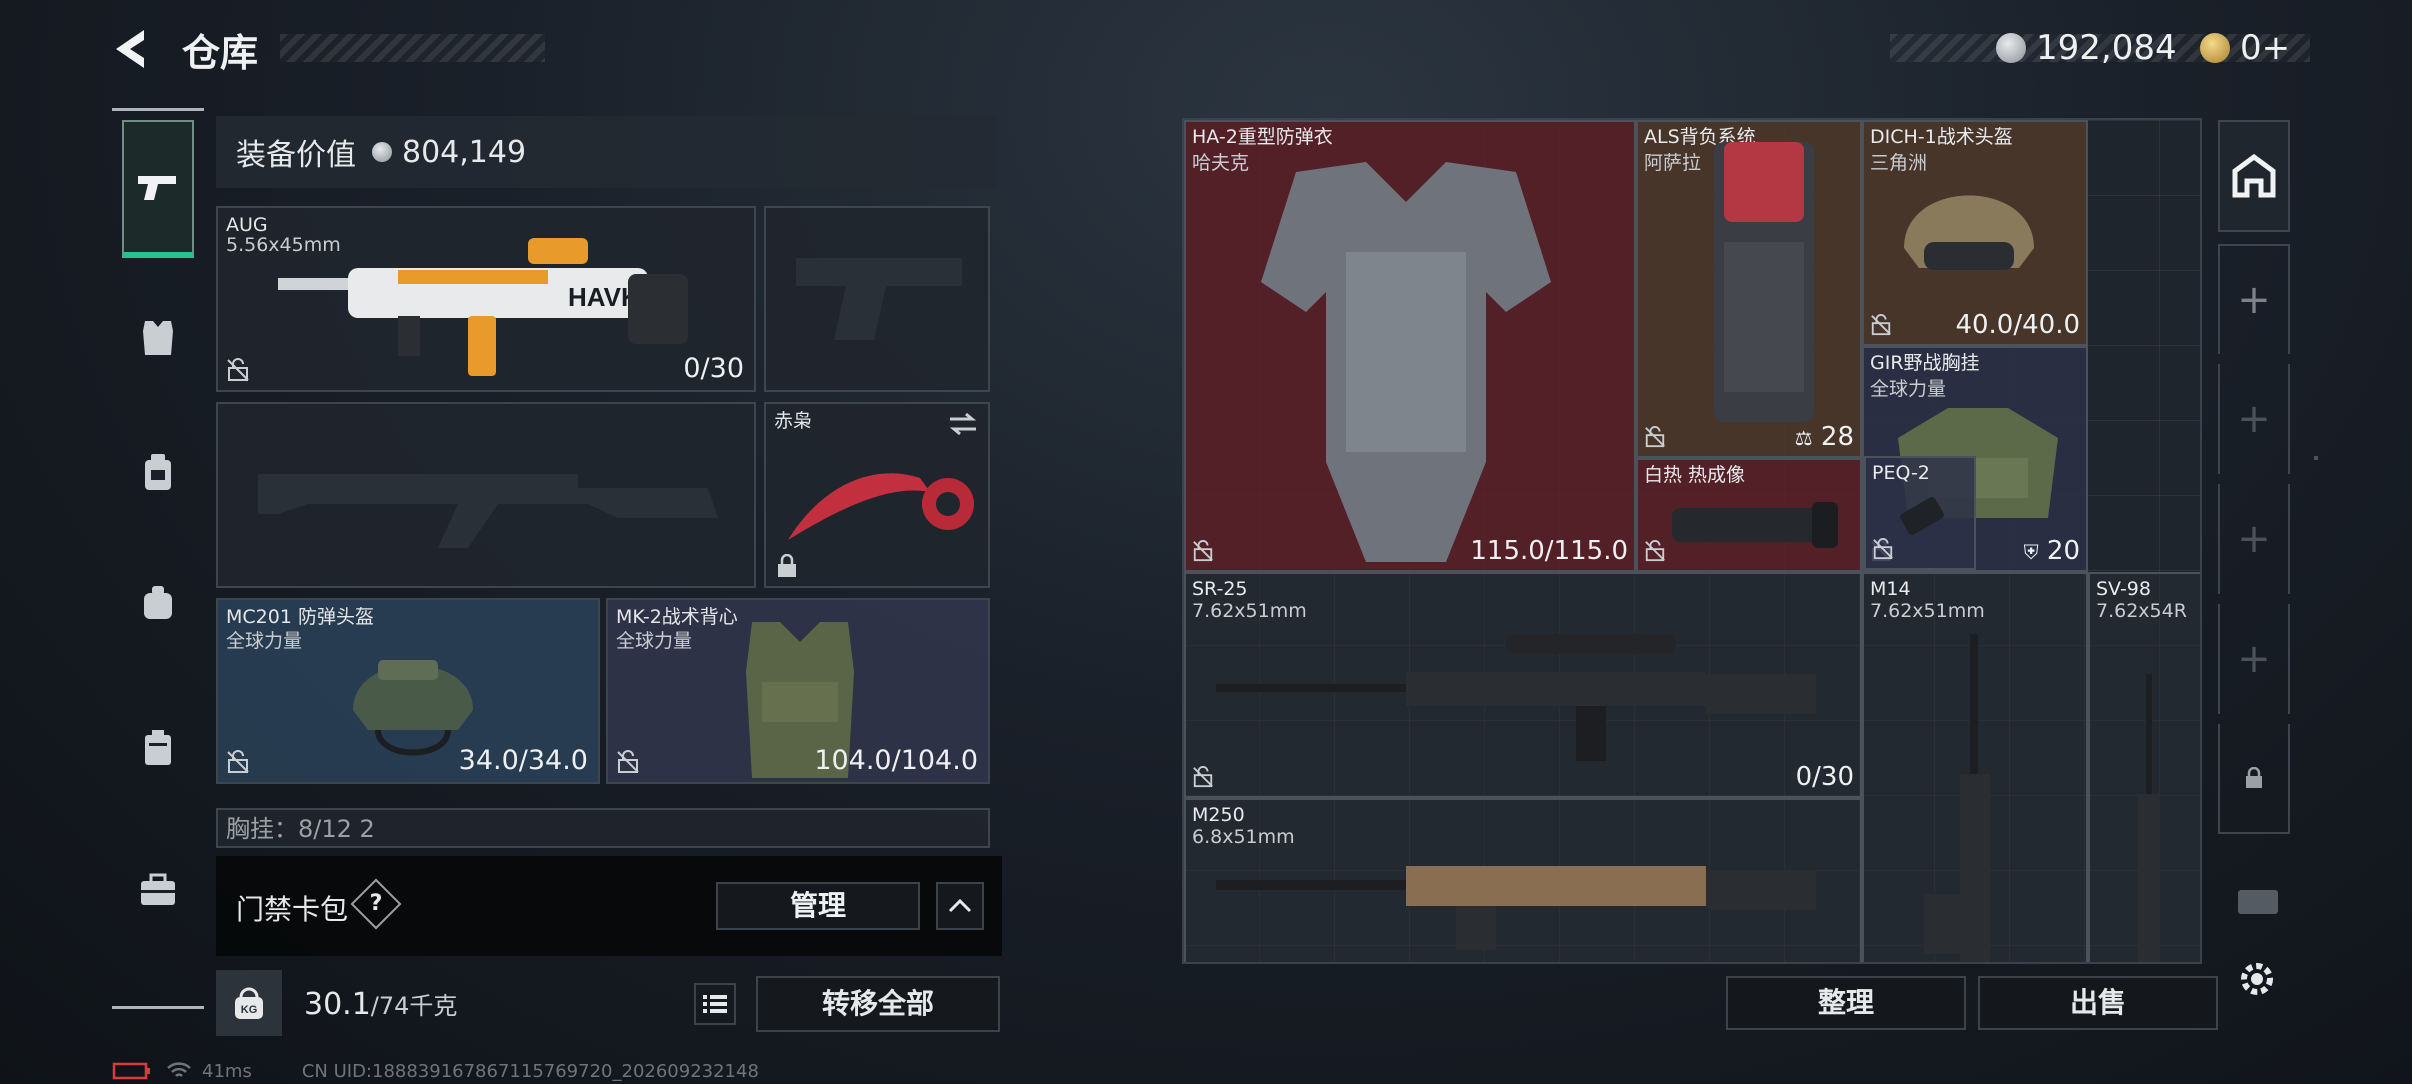  I want to click on weapon-name: AUG, so click(247, 225).